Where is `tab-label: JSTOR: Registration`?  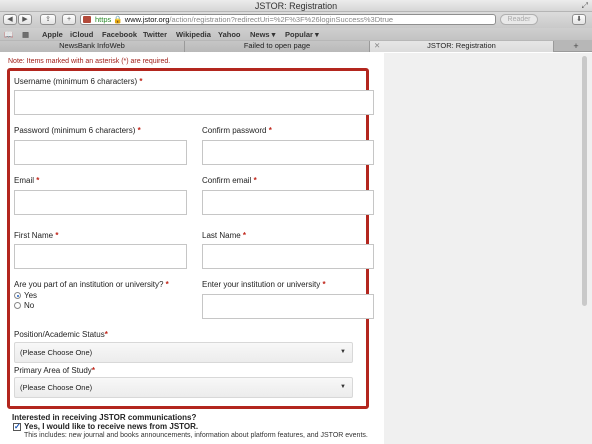 tab-label: JSTOR: Registration is located at coordinates (461, 45).